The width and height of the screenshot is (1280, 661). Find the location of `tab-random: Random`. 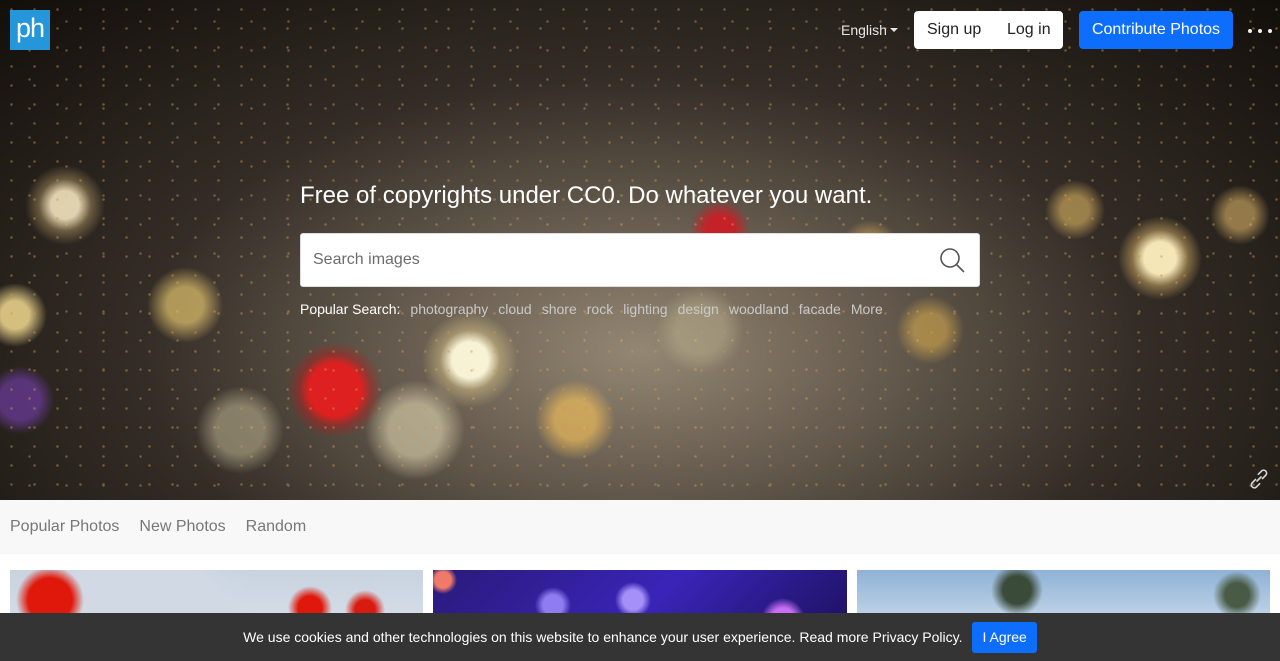

tab-random: Random is located at coordinates (276, 527).